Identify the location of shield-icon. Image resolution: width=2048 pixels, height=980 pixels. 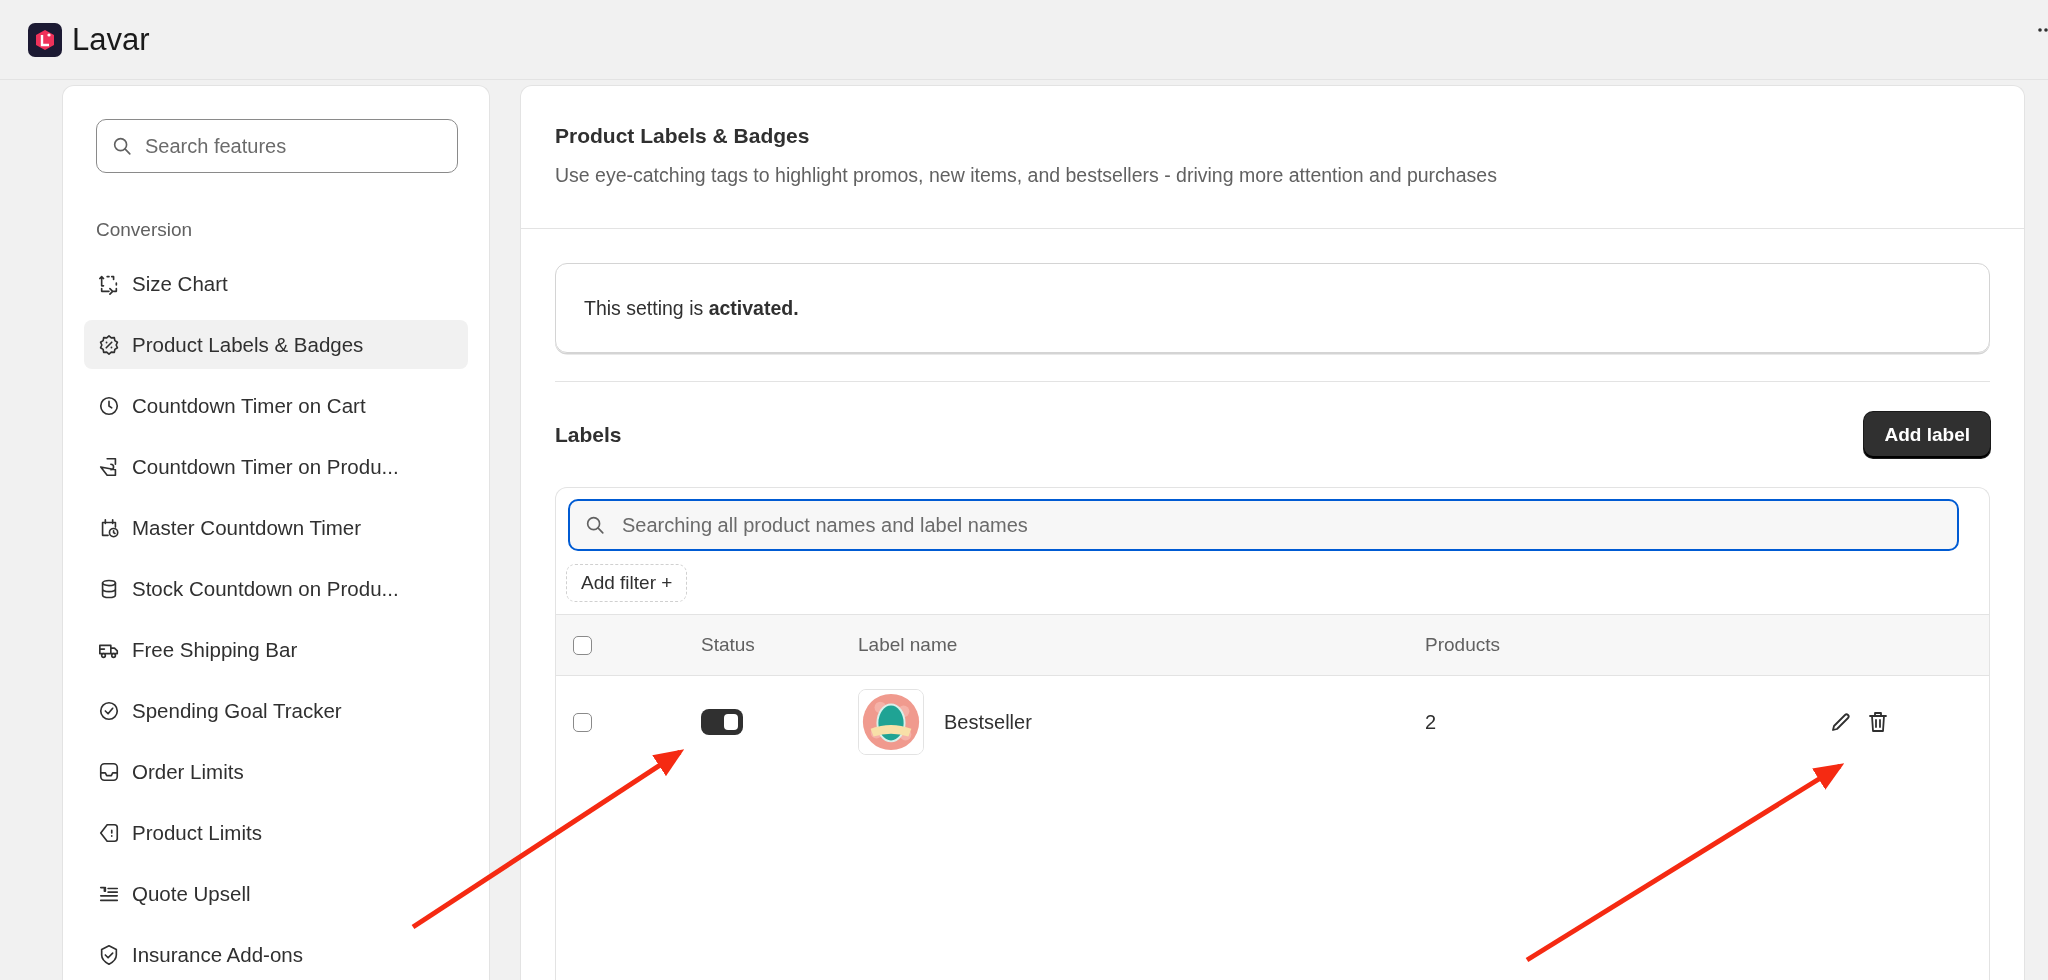
(109, 954).